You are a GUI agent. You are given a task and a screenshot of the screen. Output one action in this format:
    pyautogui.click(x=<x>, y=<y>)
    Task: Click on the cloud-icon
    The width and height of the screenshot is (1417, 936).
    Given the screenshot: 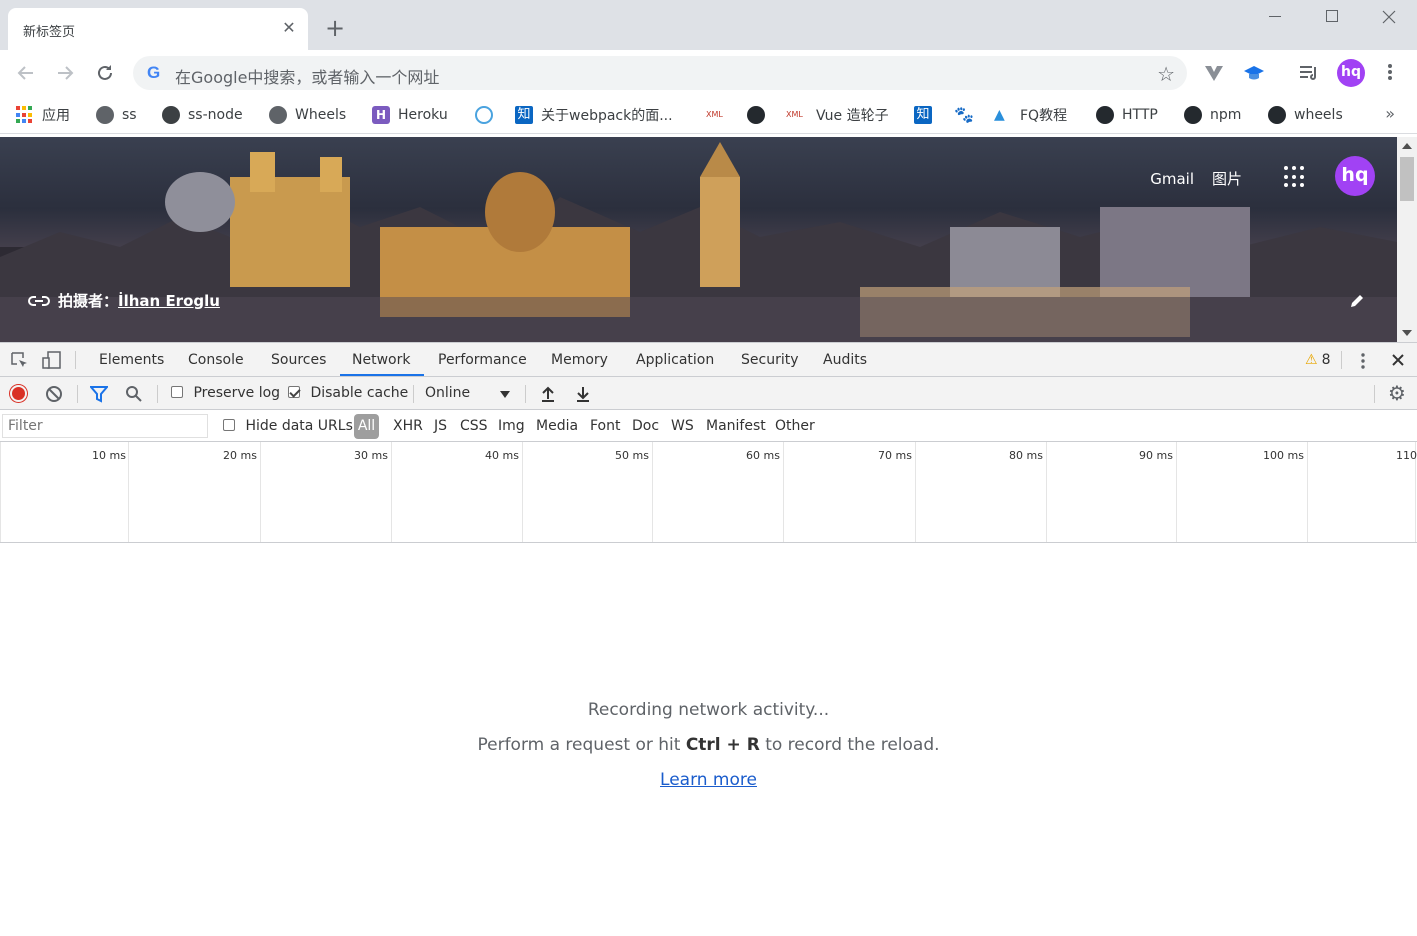 What is the action you would take?
    pyautogui.click(x=484, y=115)
    